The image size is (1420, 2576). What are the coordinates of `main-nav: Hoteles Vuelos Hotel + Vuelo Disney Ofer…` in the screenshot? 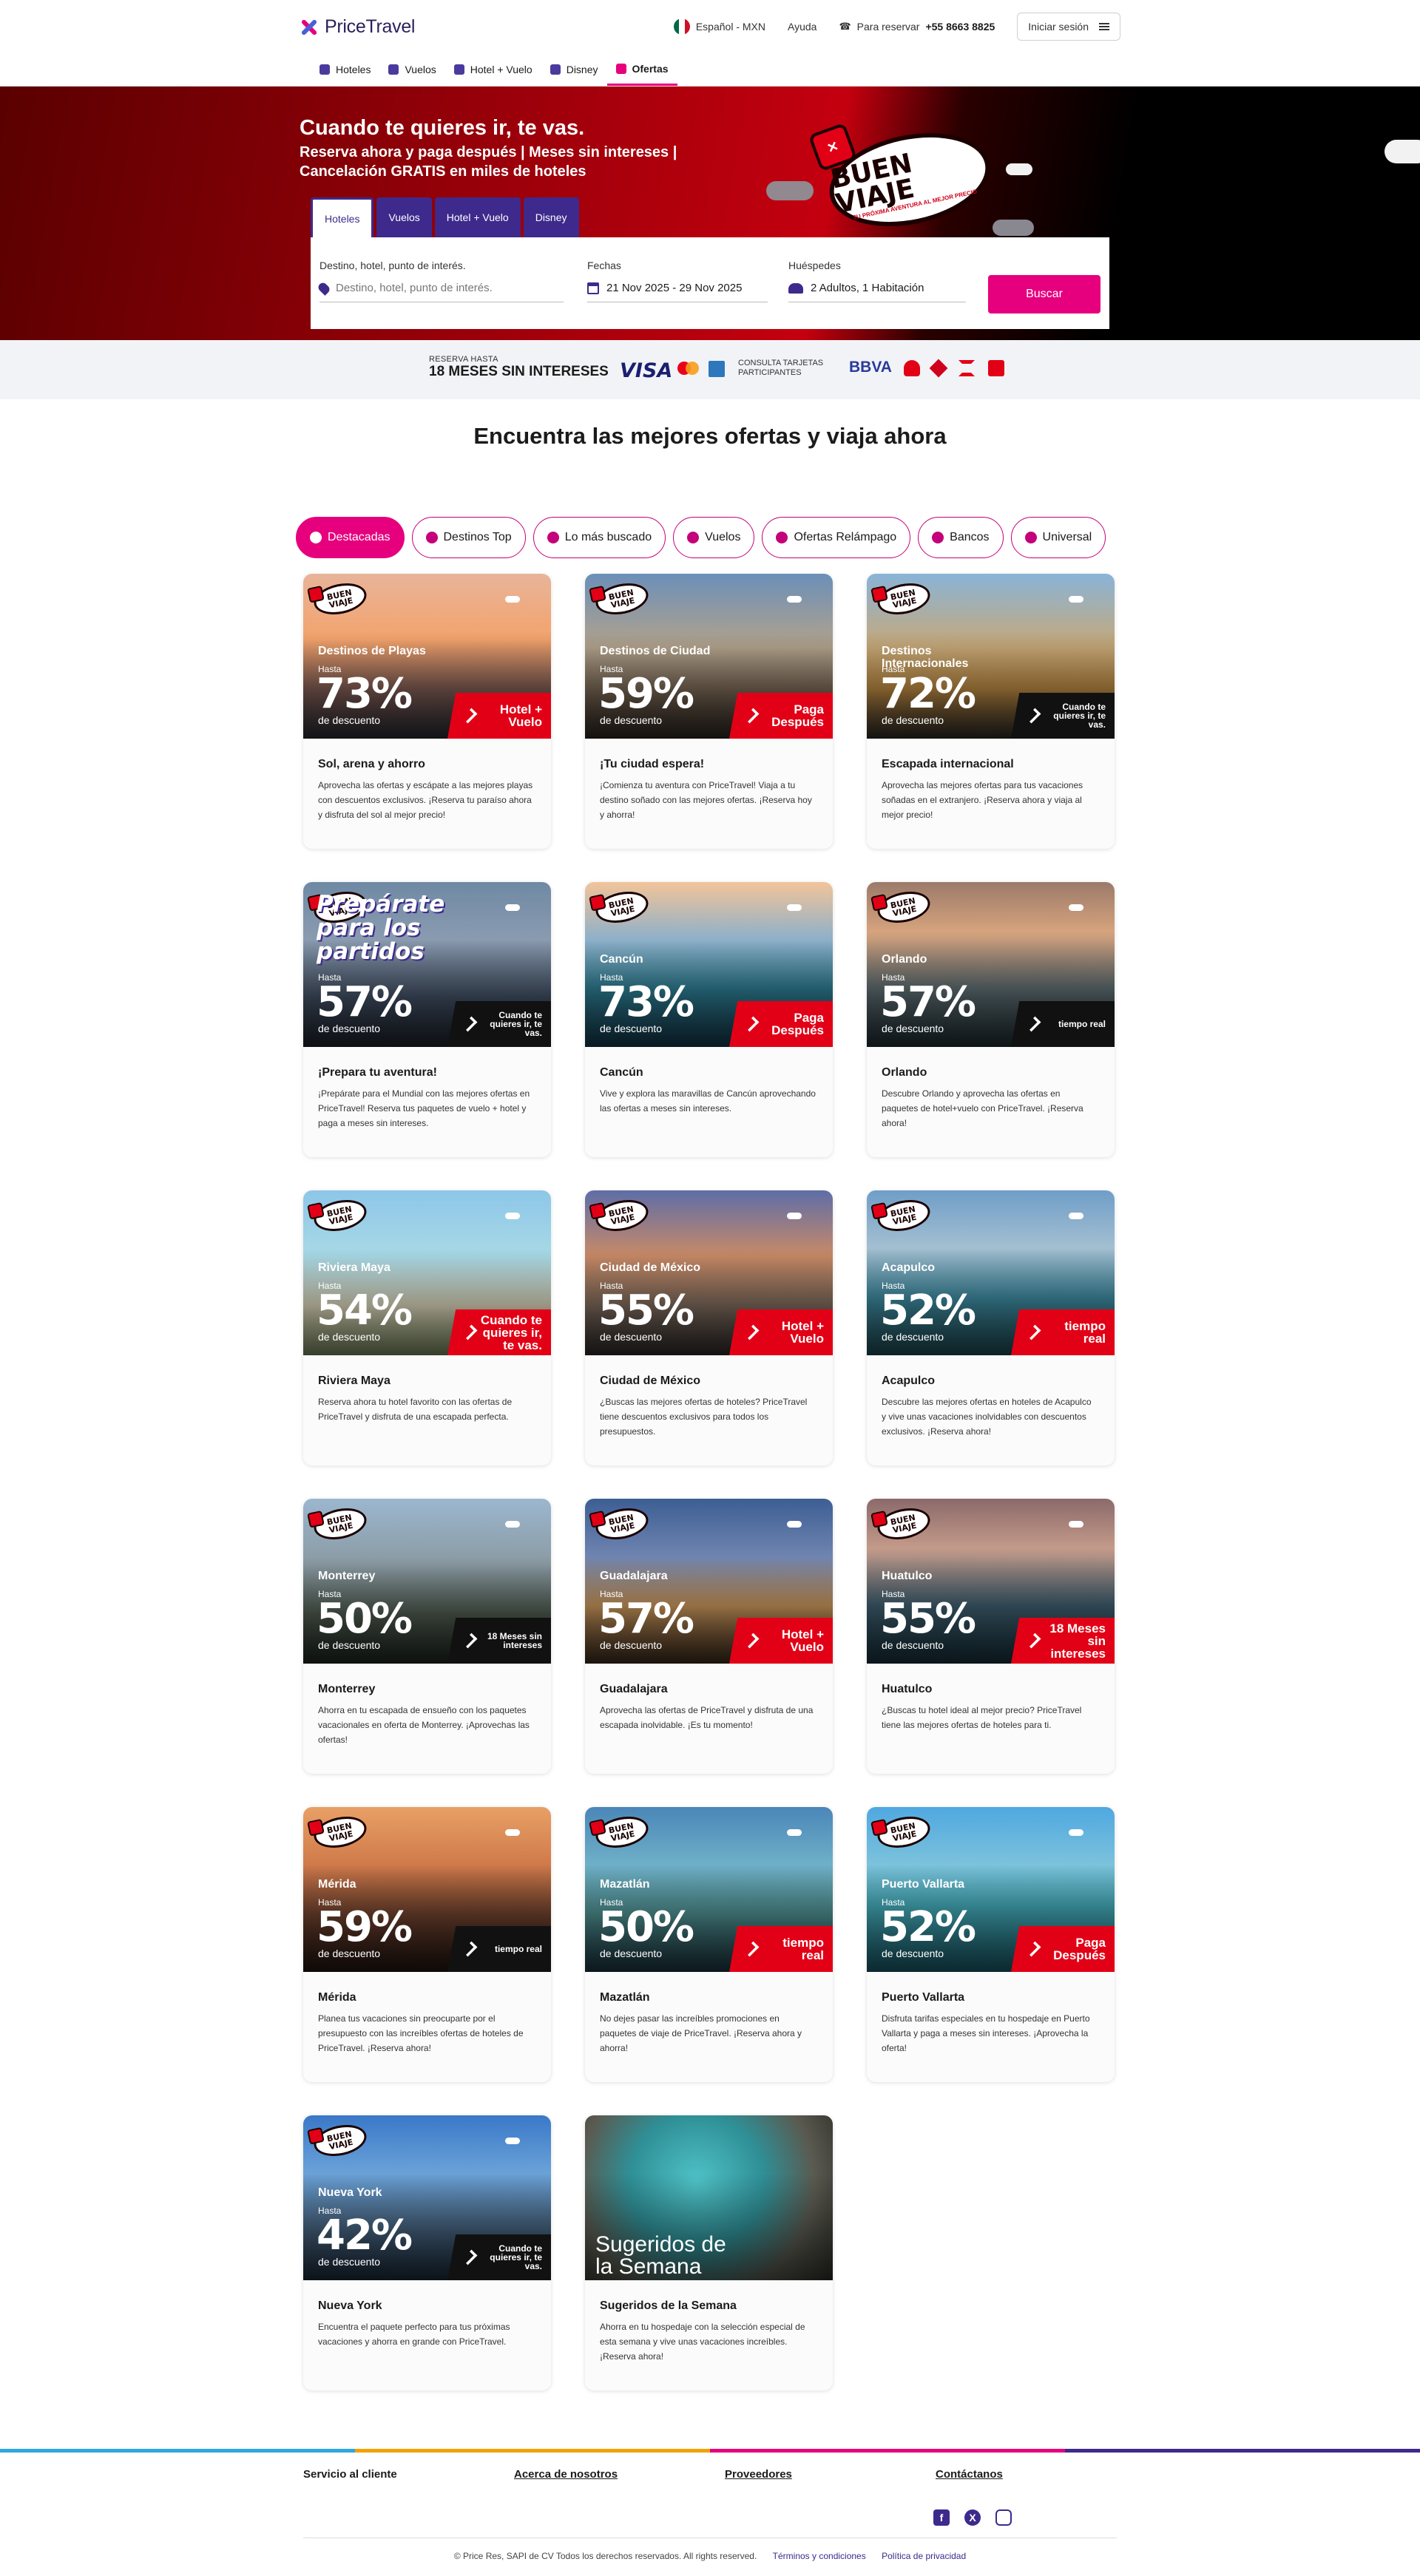 It's located at (494, 69).